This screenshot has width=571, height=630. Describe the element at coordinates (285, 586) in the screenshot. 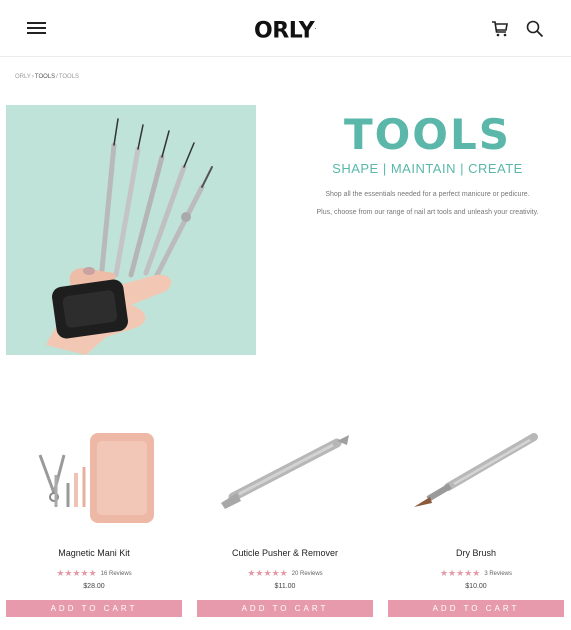

I see `product-price: $11.00` at that location.